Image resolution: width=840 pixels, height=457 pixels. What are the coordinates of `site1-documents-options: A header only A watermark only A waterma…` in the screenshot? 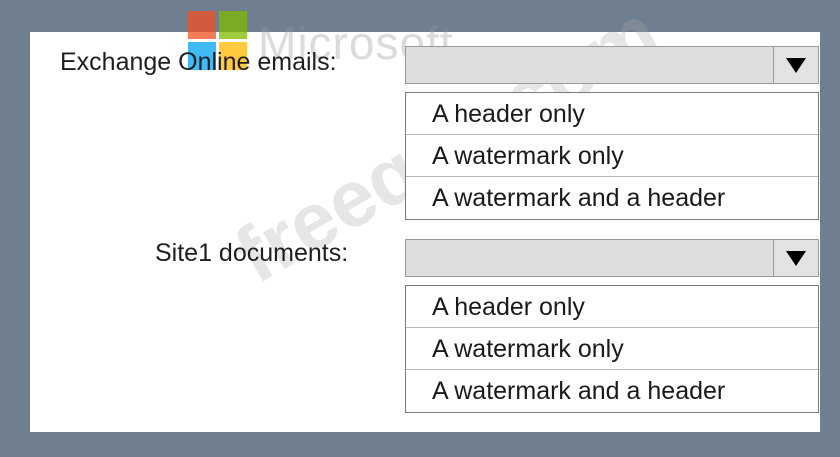 It's located at (612, 349).